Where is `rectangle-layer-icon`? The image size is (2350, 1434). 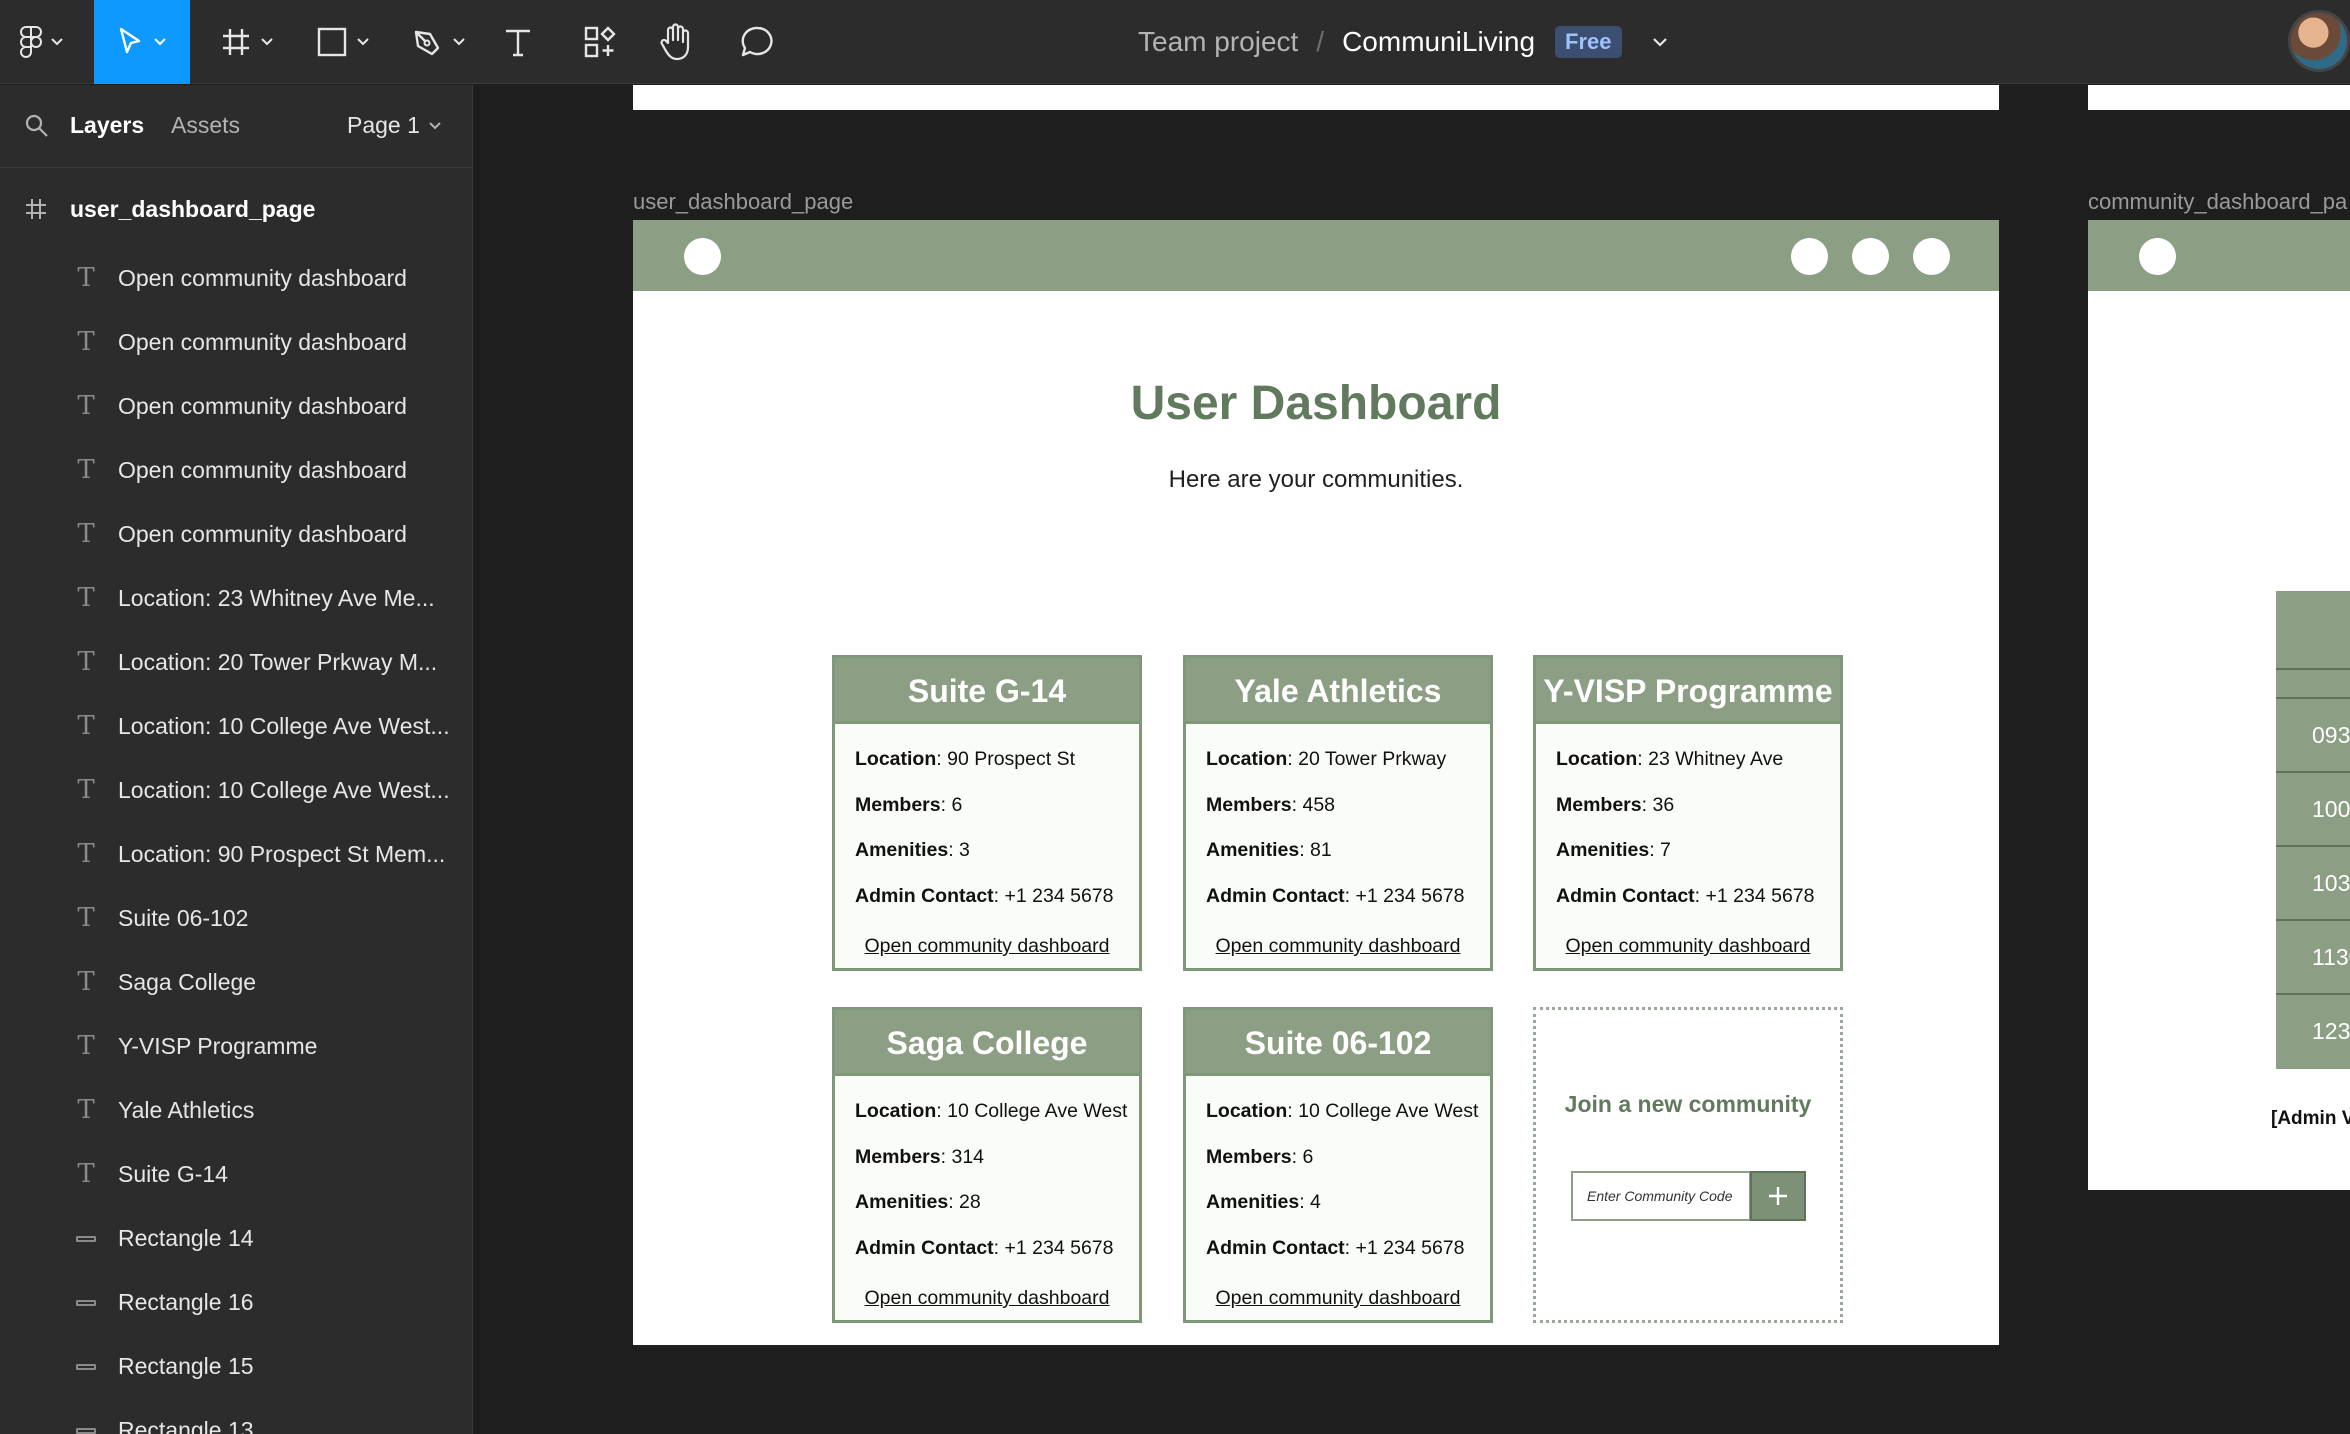
rectangle-layer-icon is located at coordinates (86, 1239).